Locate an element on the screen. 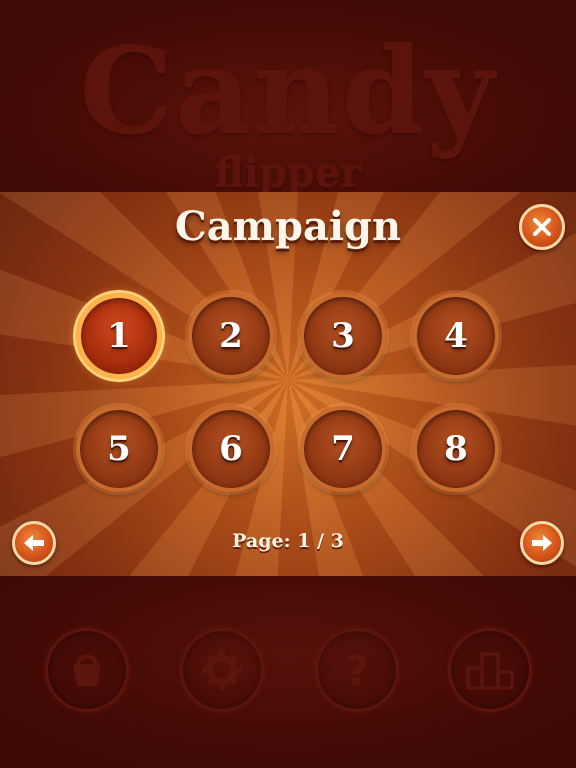 The width and height of the screenshot is (576, 768). level-button-7: 7 is located at coordinates (343, 449).